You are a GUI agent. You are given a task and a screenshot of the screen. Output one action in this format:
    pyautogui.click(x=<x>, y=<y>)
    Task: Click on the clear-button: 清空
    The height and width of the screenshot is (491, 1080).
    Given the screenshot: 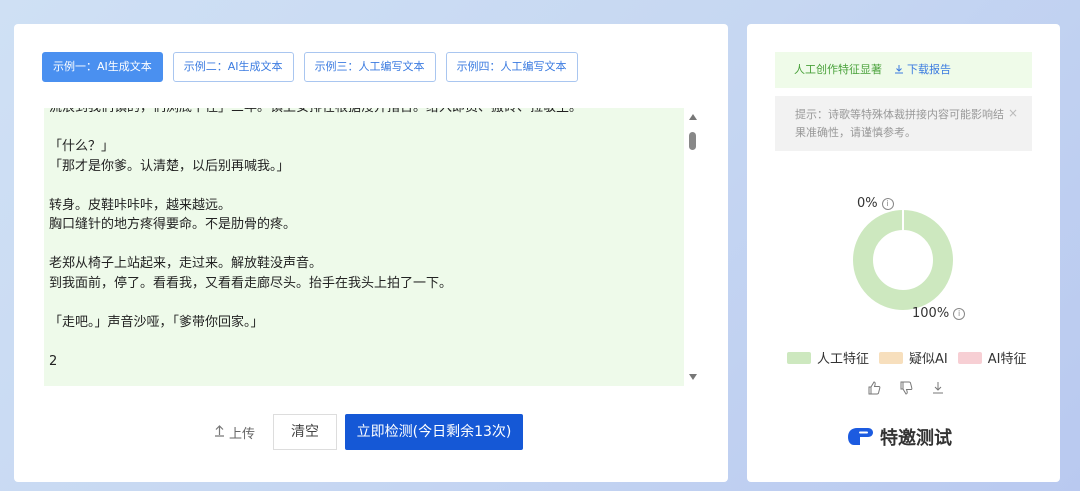 What is the action you would take?
    pyautogui.click(x=305, y=432)
    